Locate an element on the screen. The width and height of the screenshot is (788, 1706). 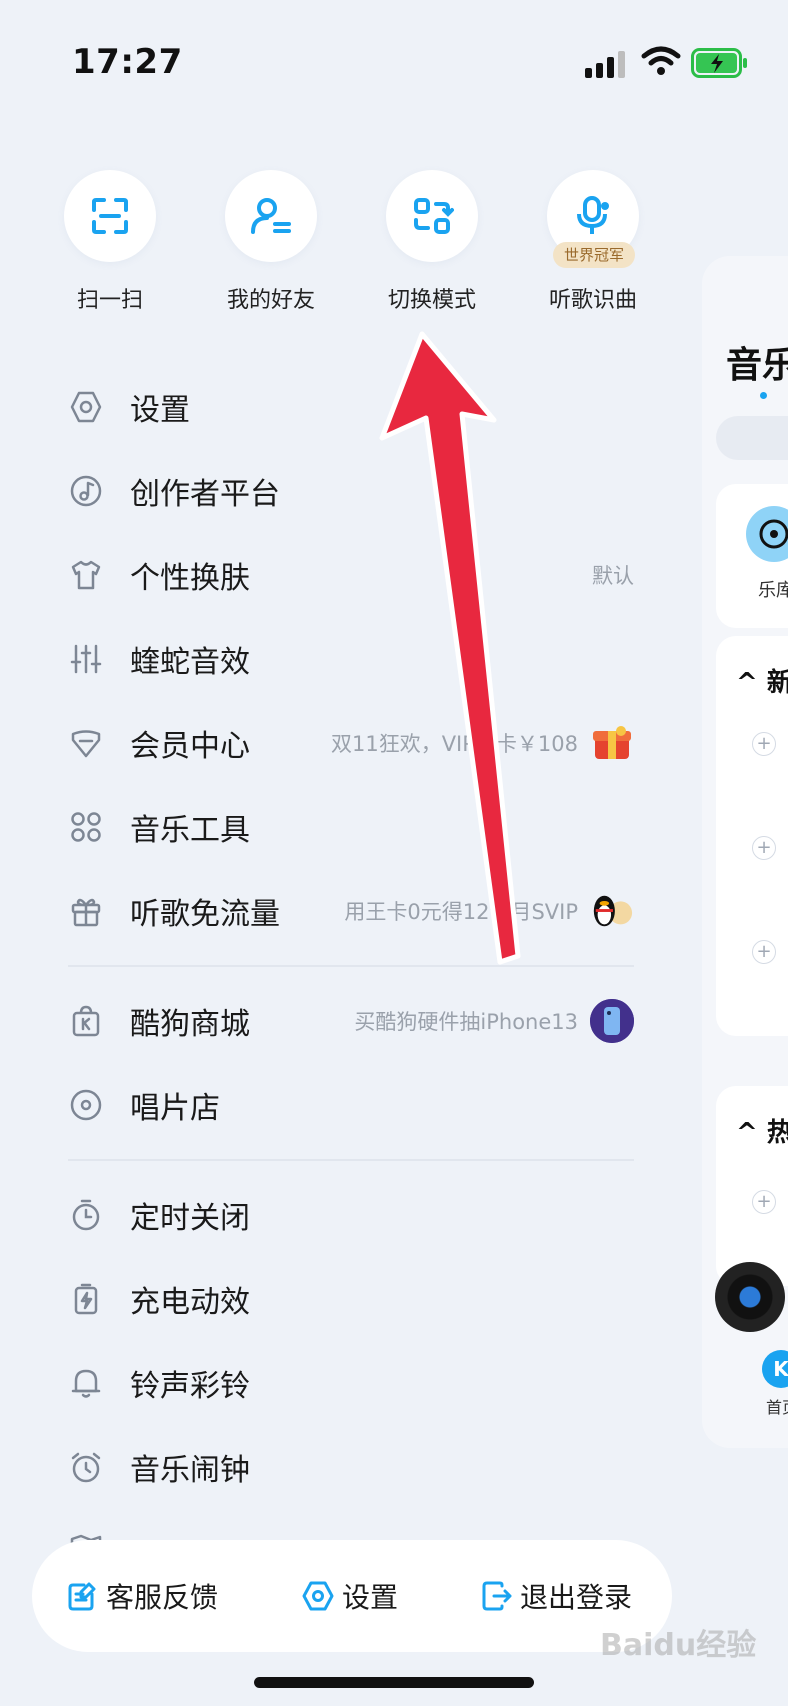
menu-label: 设置 is located at coordinates (160, 410).